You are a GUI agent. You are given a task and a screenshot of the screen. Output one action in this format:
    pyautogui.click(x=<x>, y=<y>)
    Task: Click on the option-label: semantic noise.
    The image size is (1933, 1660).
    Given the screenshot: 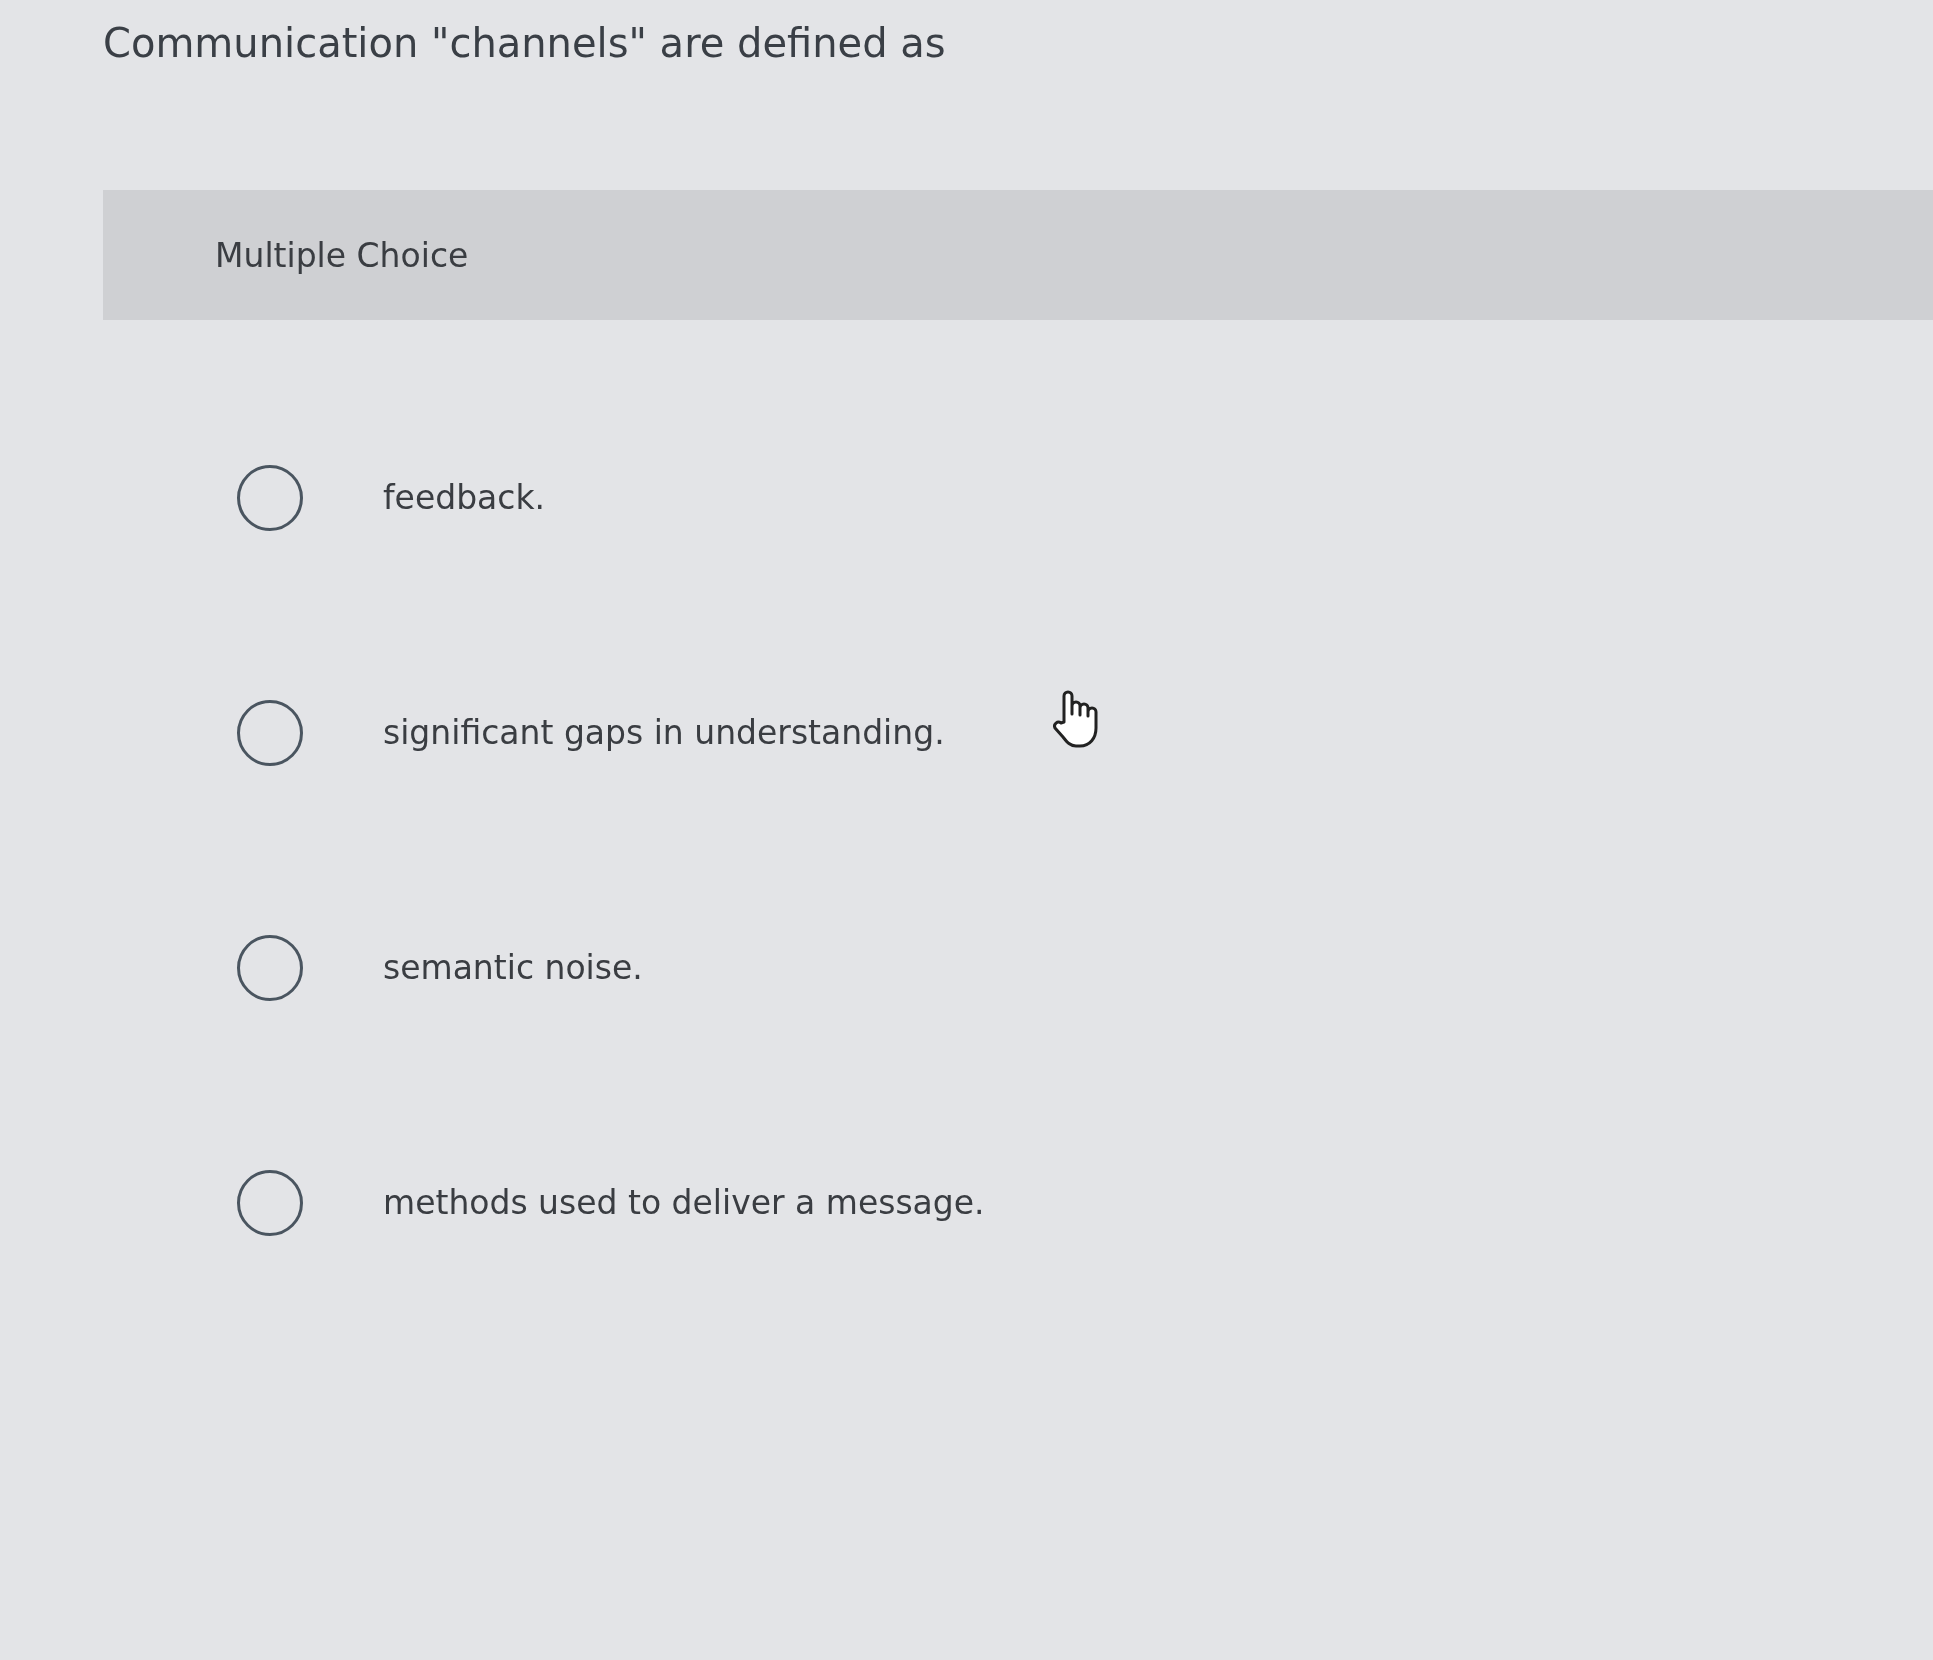 What is the action you would take?
    pyautogui.click(x=513, y=967)
    